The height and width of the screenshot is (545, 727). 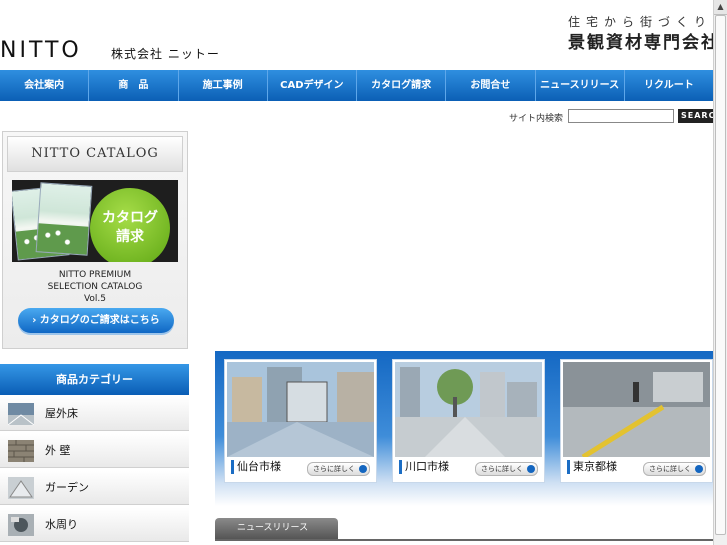 I want to click on nav-item-cases: 施工事例, so click(x=223, y=85).